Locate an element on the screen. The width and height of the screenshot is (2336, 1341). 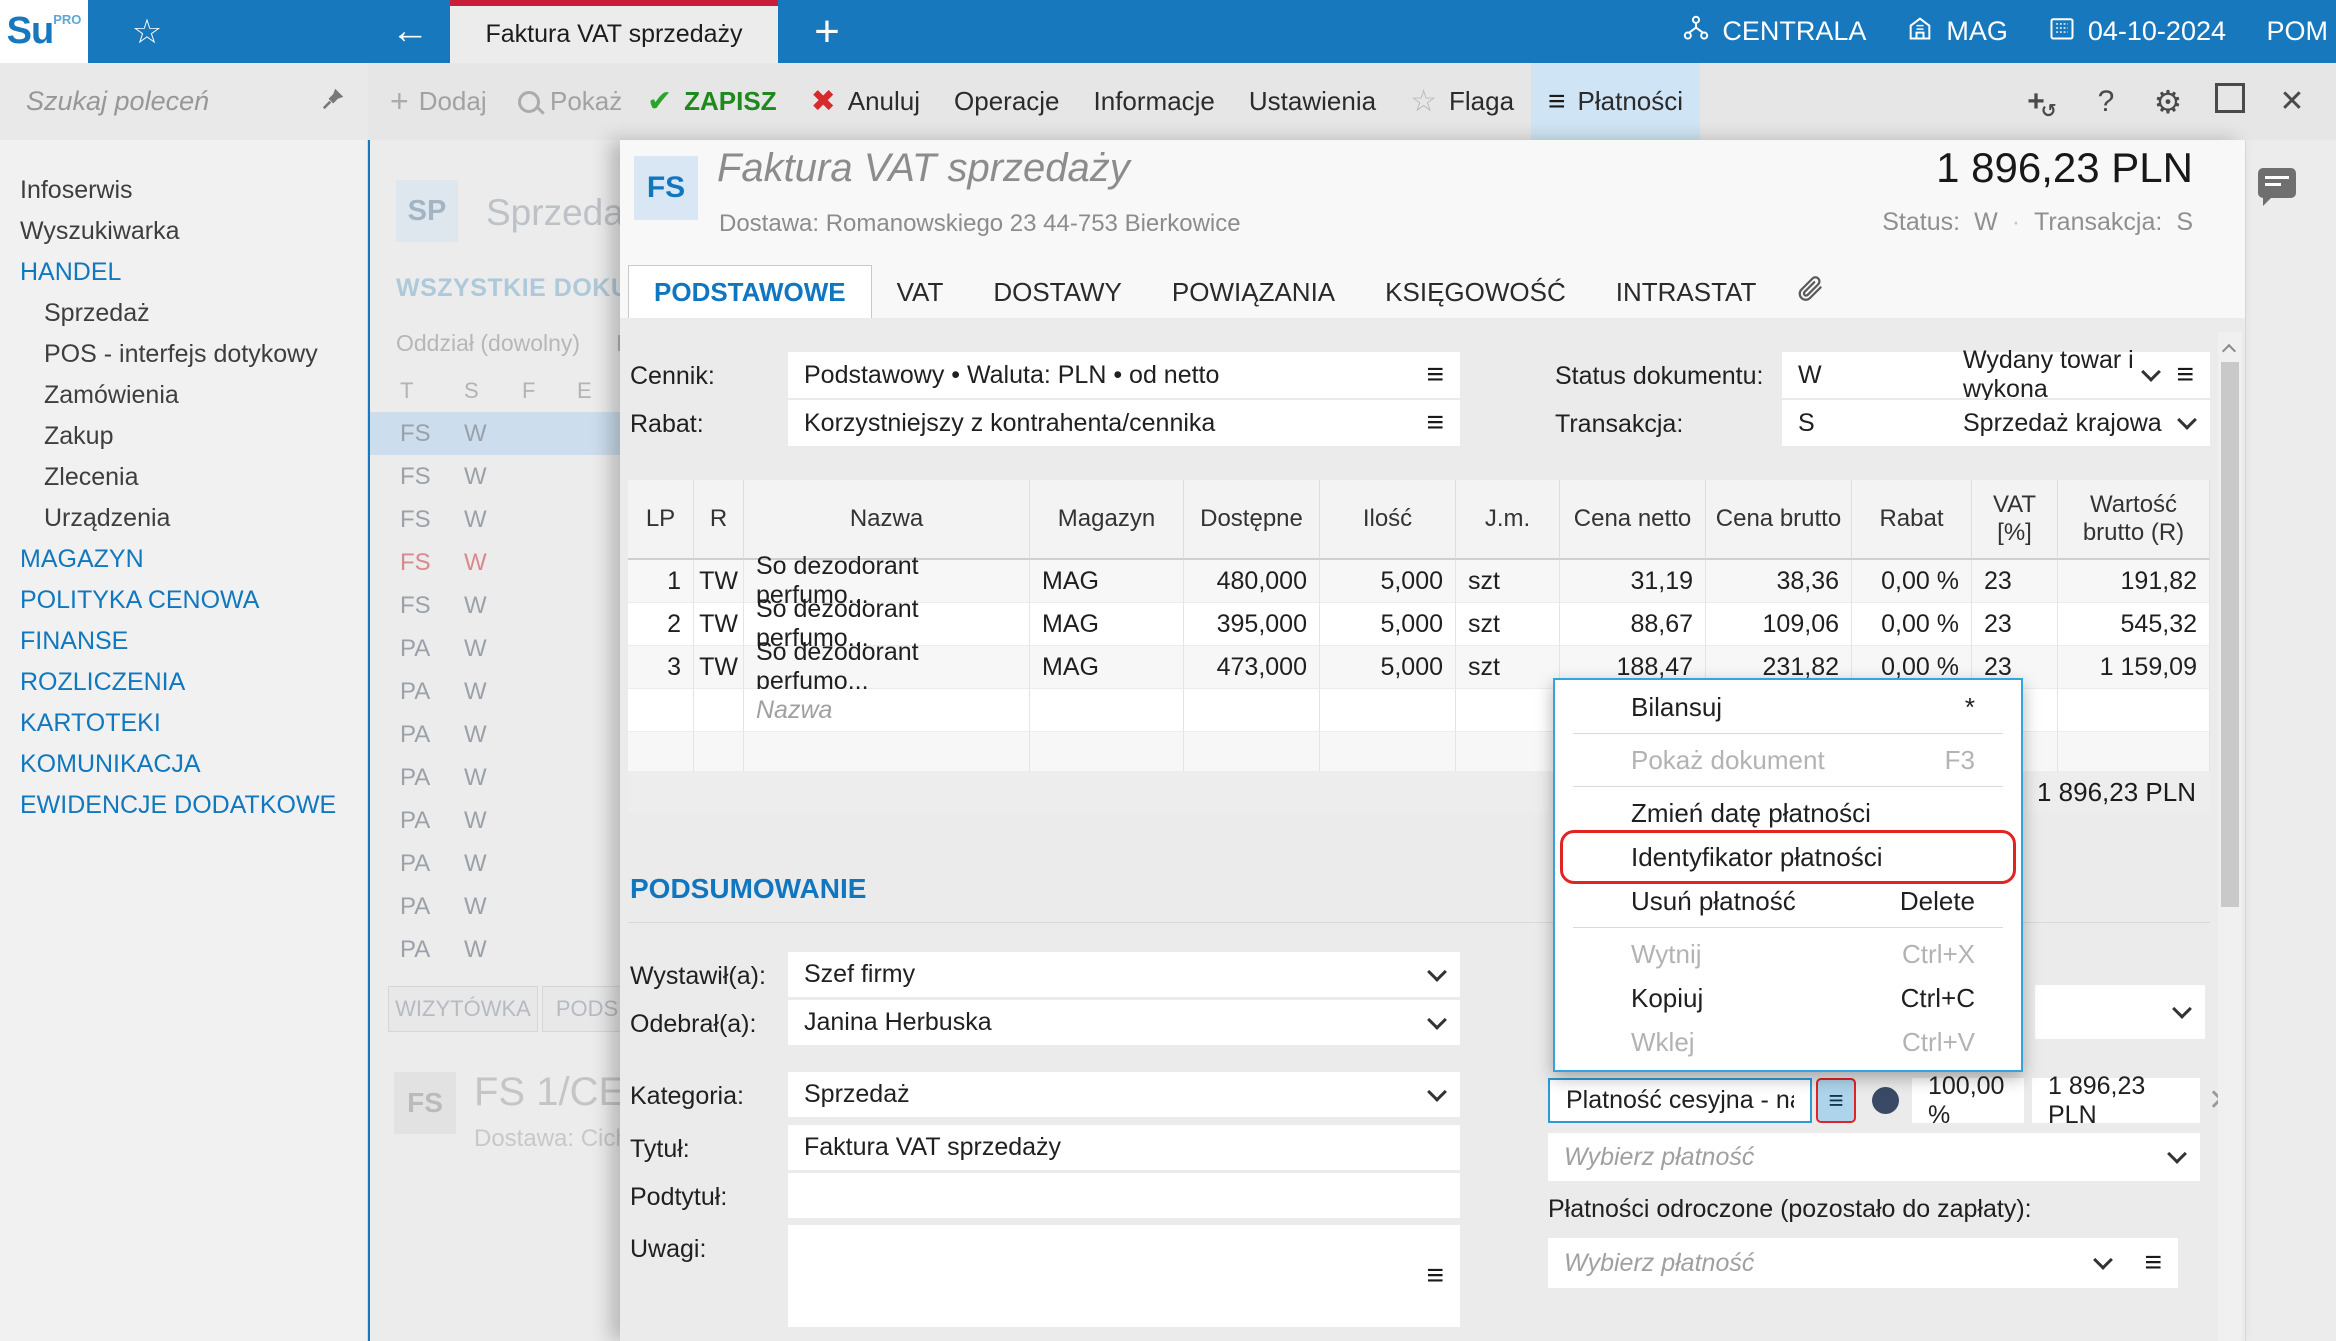
deferred-menu-icon: ≡ is located at coordinates (2153, 1263).